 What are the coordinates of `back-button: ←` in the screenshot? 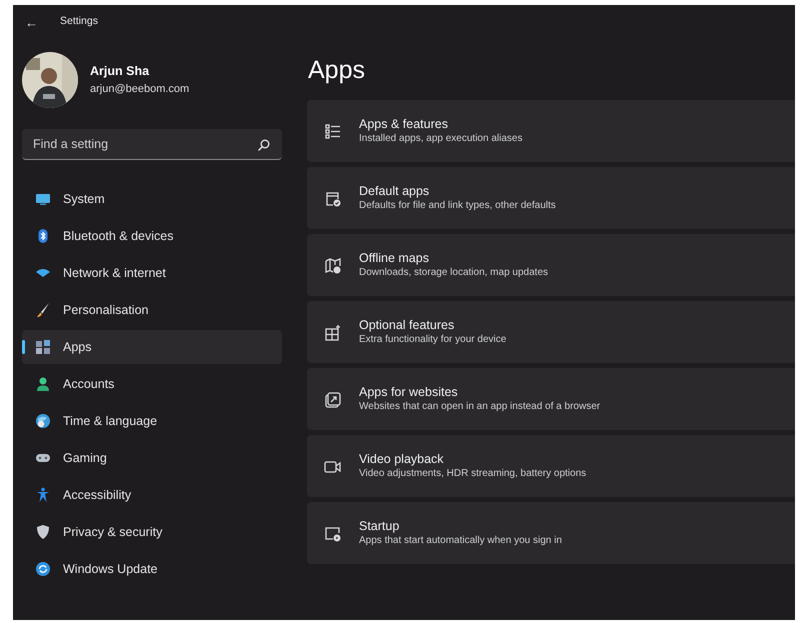 It's located at (31, 22).